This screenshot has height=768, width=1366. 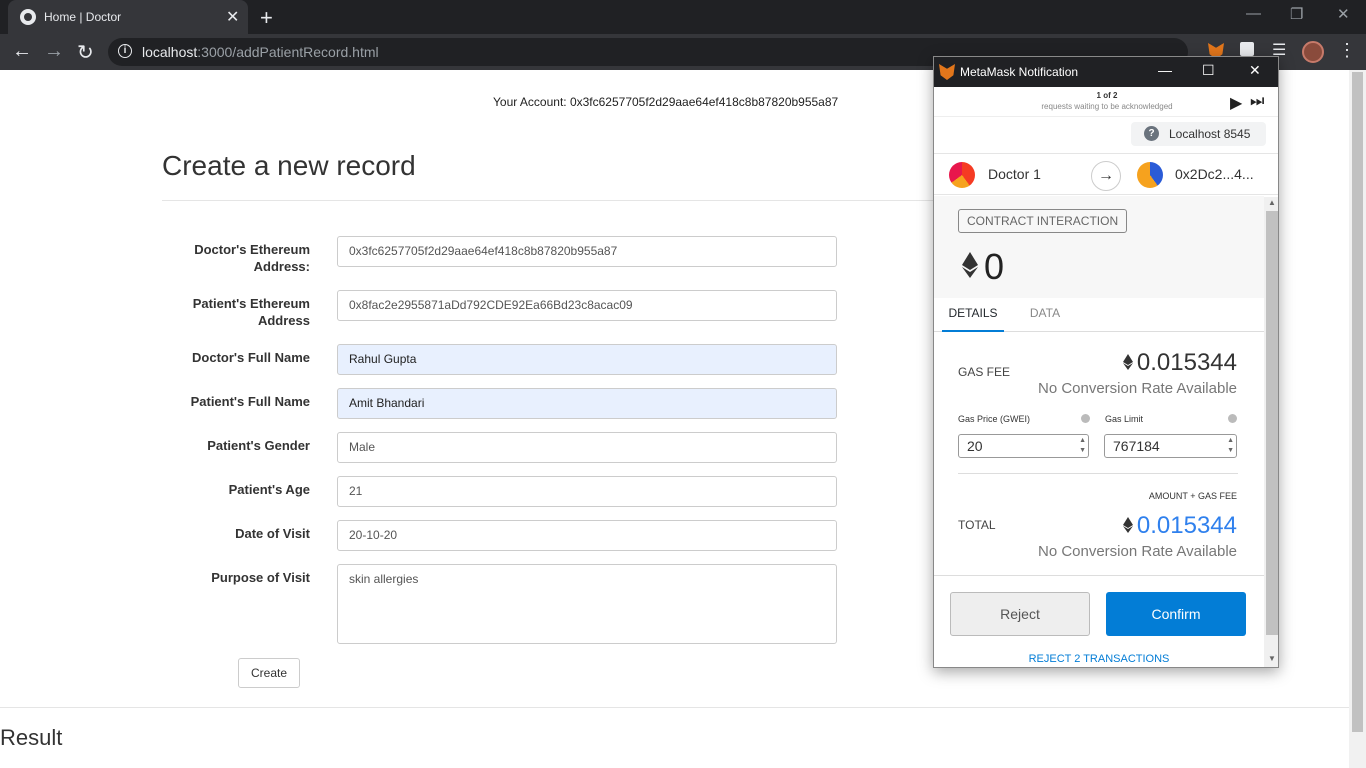 I want to click on request-count: 1 of 2, so click(x=1107, y=95).